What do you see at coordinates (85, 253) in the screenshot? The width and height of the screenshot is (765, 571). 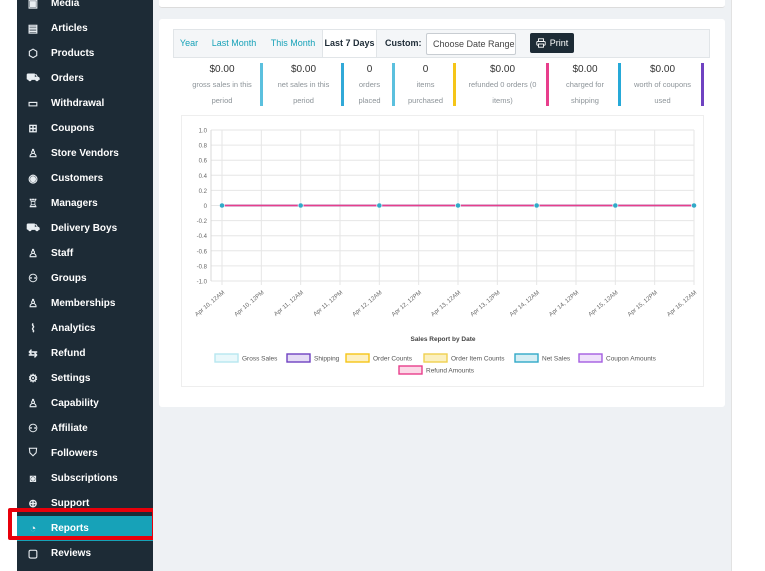 I see `sidebar-item-staff: ♙ Staff` at bounding box center [85, 253].